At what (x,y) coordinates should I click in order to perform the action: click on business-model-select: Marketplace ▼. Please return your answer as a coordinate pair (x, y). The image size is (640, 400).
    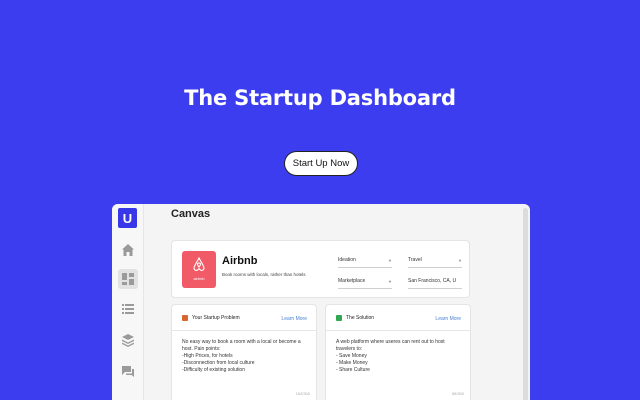
    Looking at the image, I should click on (365, 281).